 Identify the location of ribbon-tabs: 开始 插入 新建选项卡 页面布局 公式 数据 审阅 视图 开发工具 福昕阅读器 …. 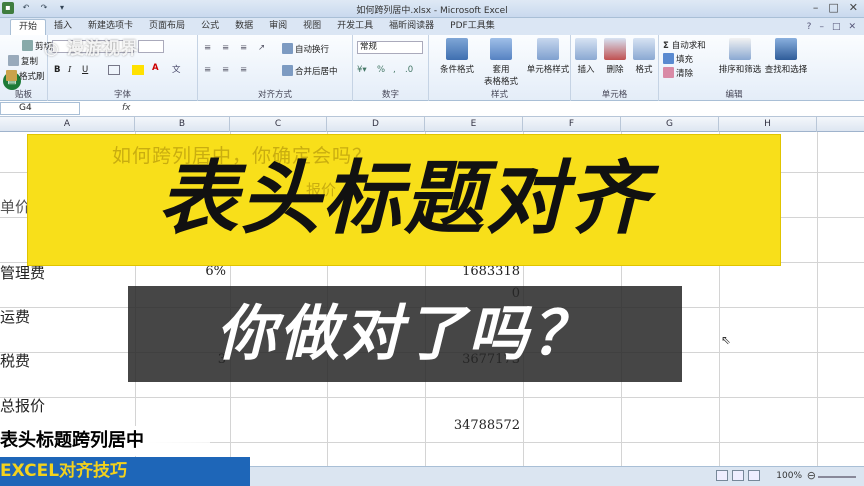
(432, 26).